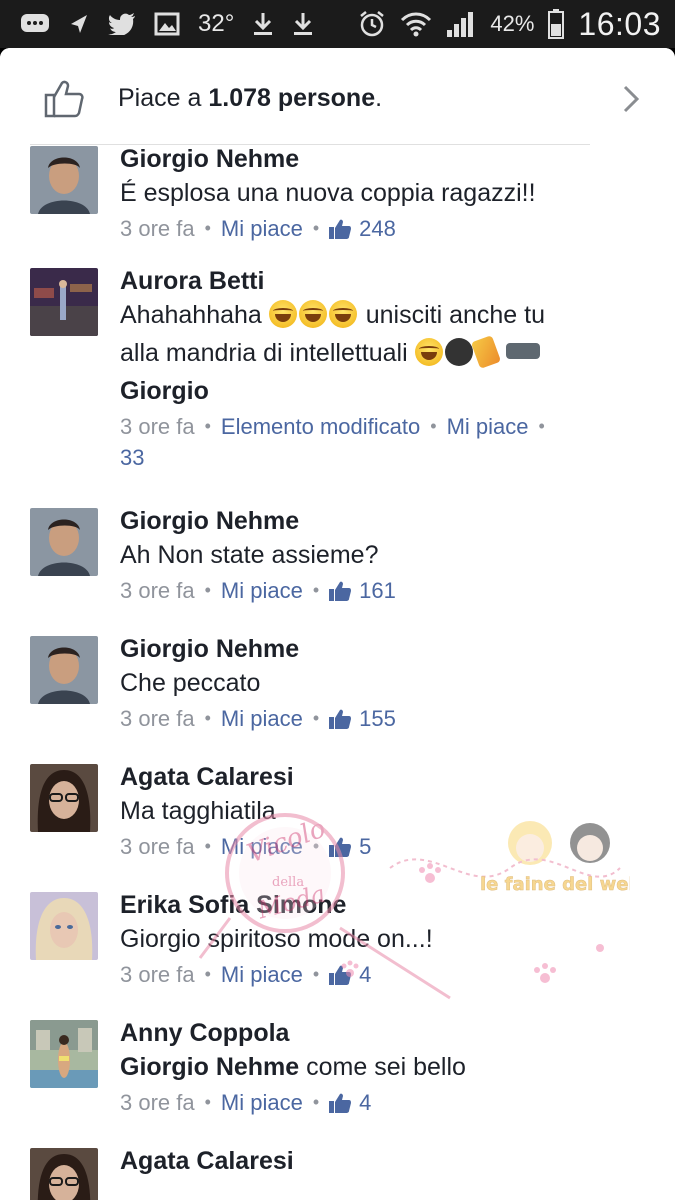  What do you see at coordinates (64, 101) in the screenshot?
I see `thumbs-up-icon` at bounding box center [64, 101].